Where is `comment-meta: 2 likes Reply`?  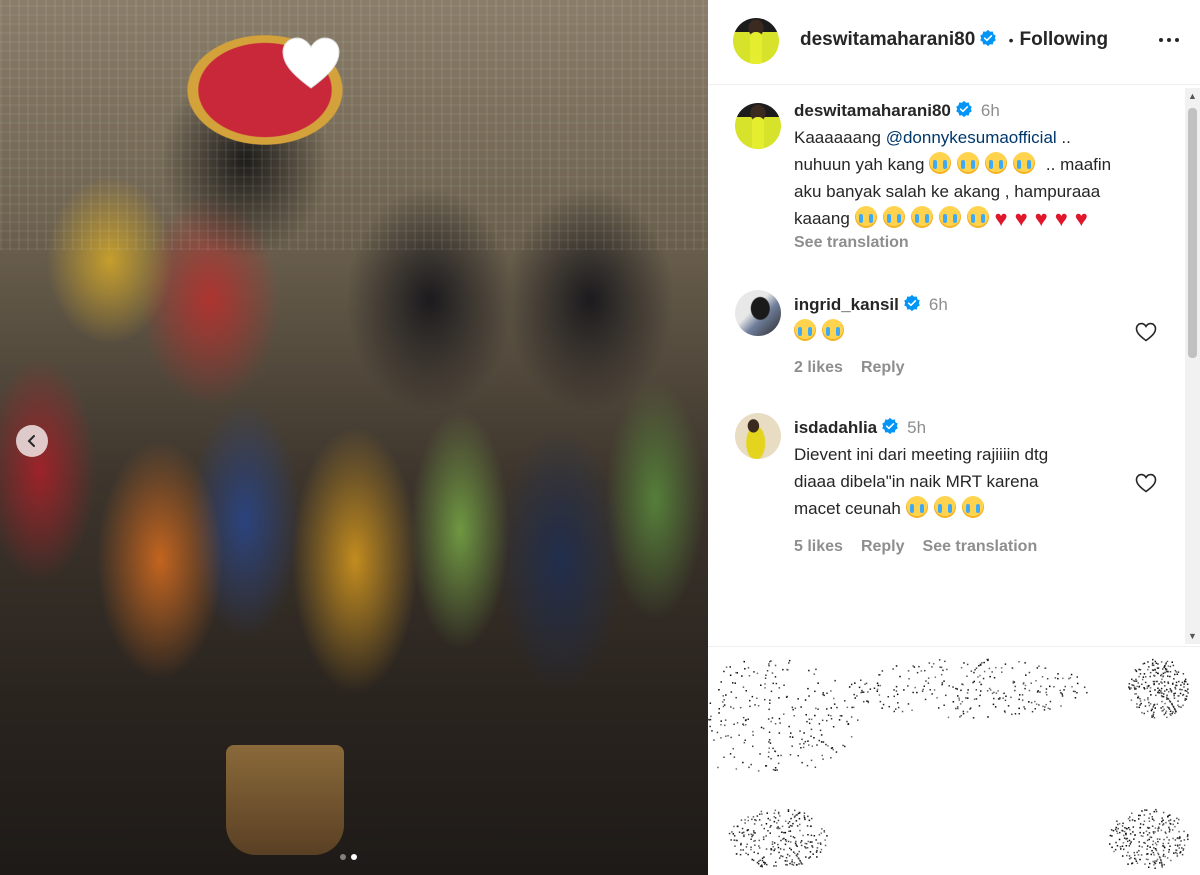 comment-meta: 2 likes Reply is located at coordinates (858, 368).